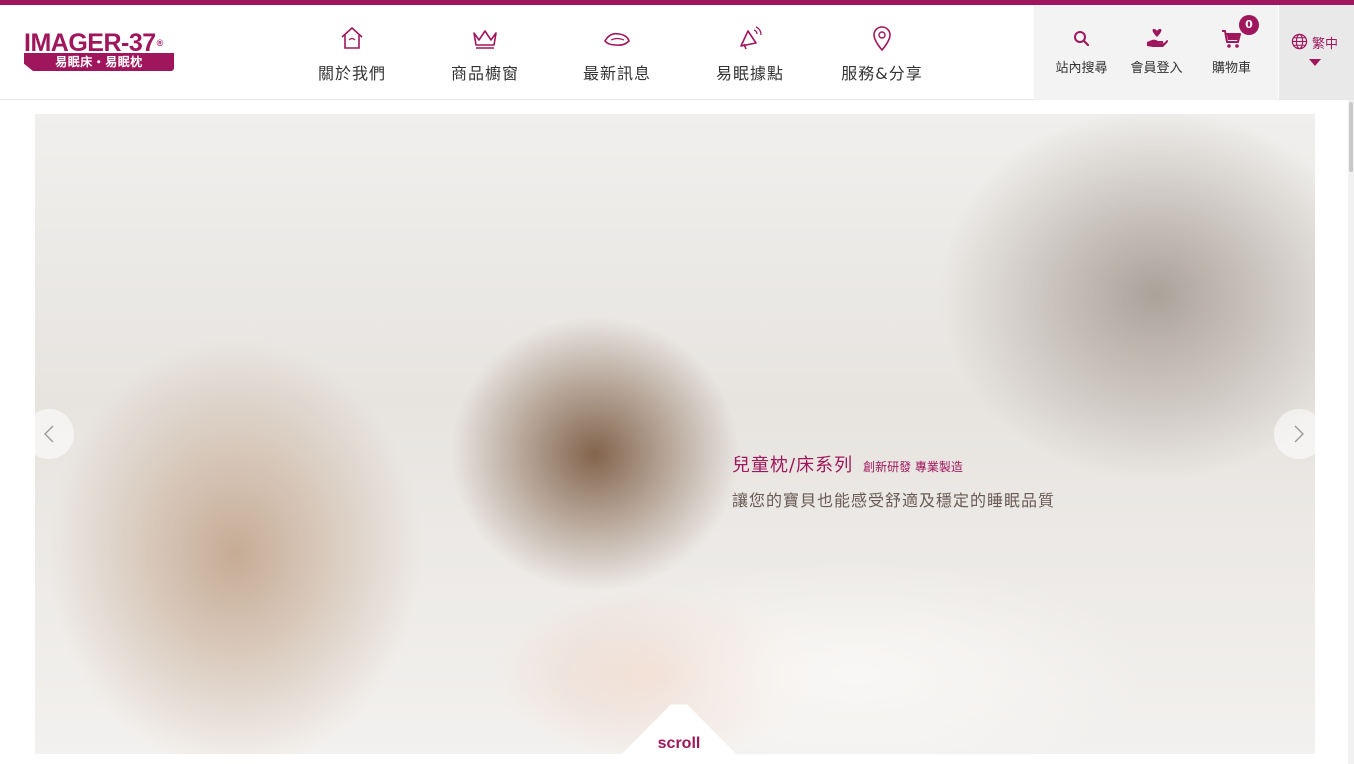  I want to click on nav-item-products: 商品櫥窗, so click(485, 52).